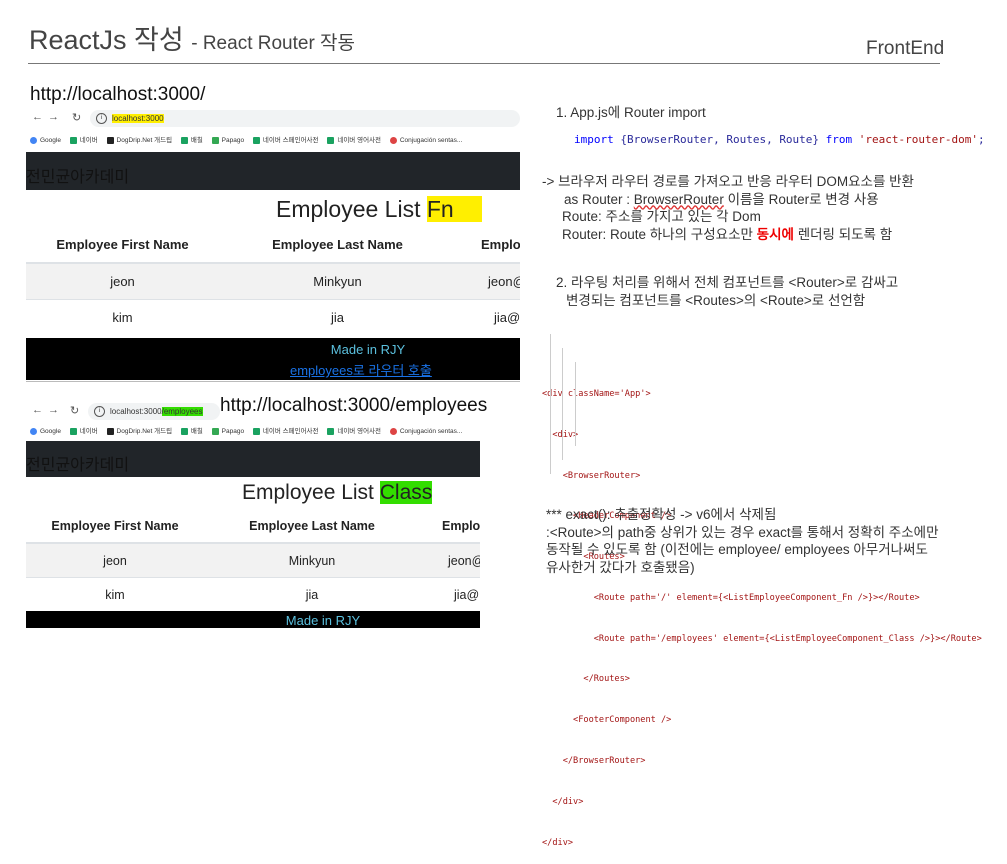 This screenshot has height=864, width=1007. I want to click on conjugacion-icon, so click(393, 140).